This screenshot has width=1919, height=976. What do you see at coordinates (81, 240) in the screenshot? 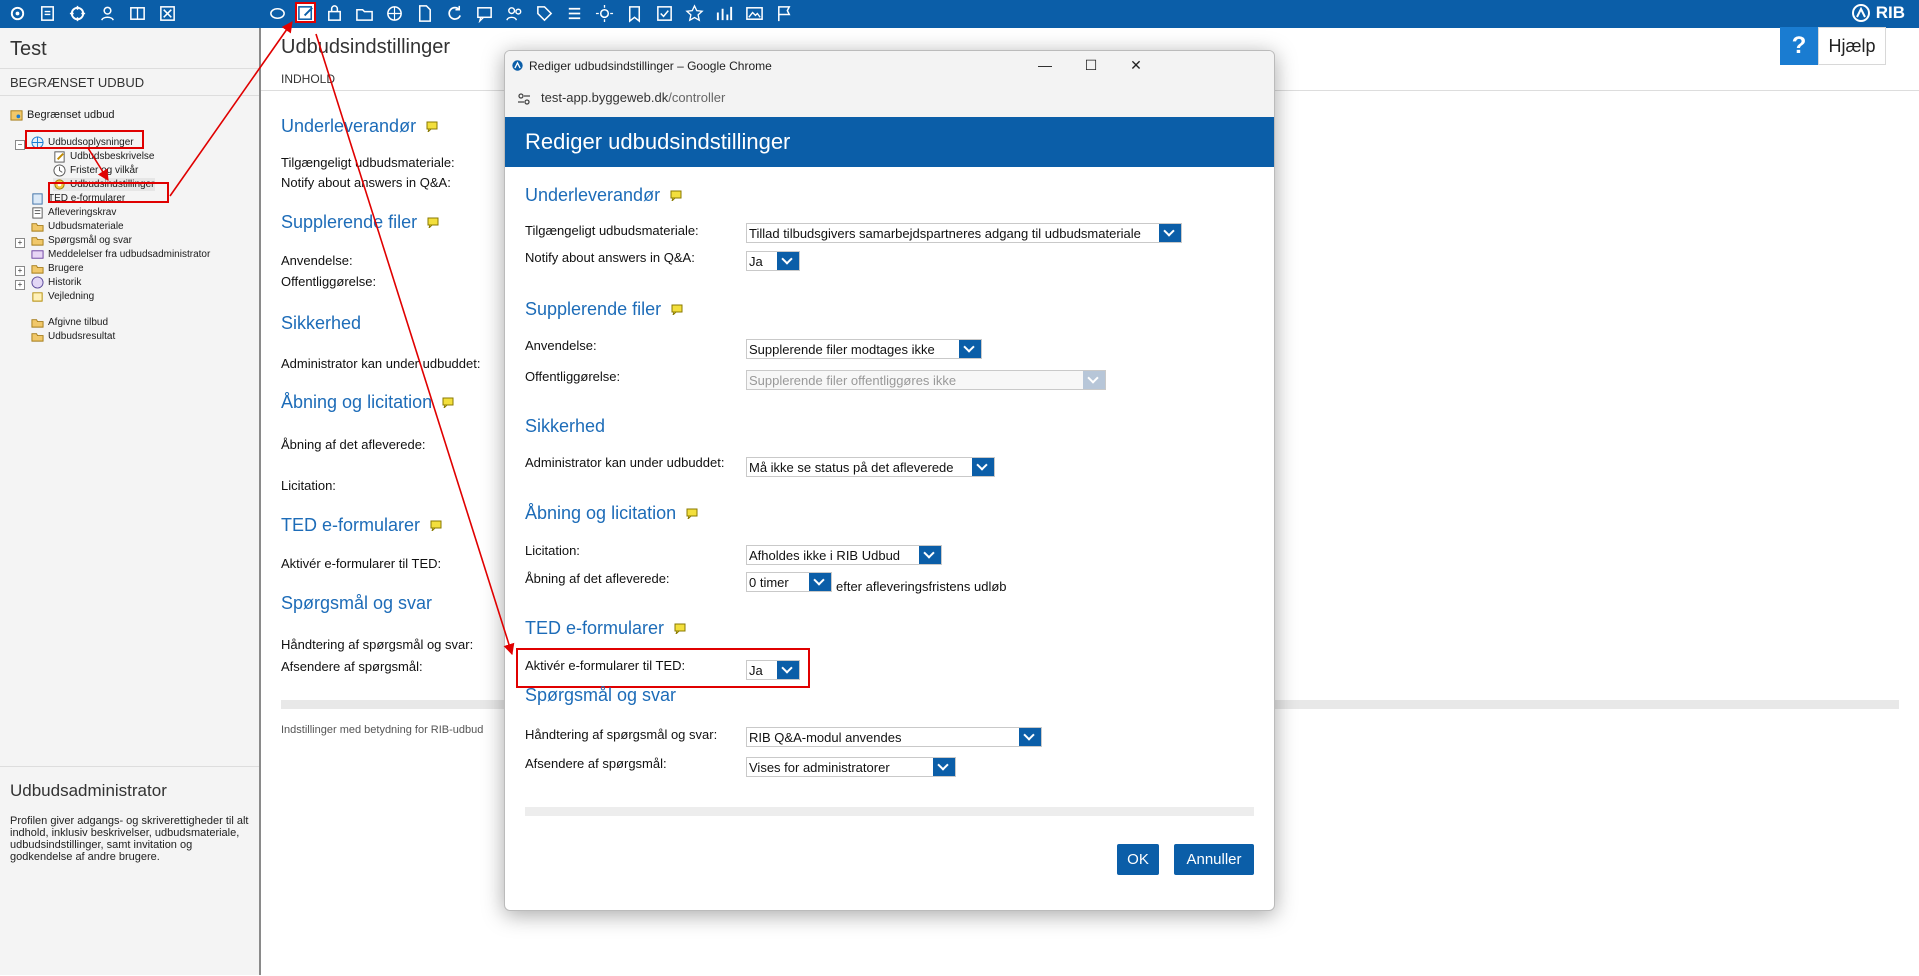
I see `tree-item-spoergsmaal-og-svar: Spørgsmål og svar` at bounding box center [81, 240].